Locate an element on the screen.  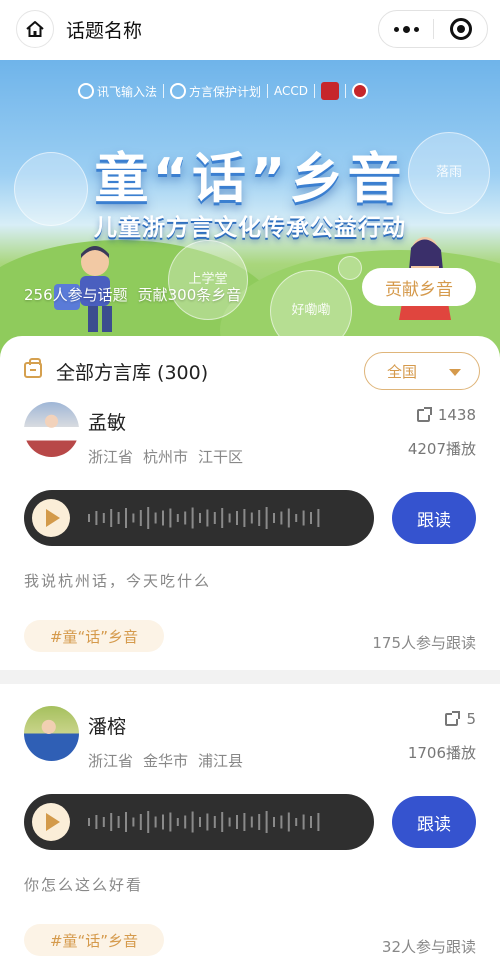
sponsor-logo-red is located at coordinates (330, 91).